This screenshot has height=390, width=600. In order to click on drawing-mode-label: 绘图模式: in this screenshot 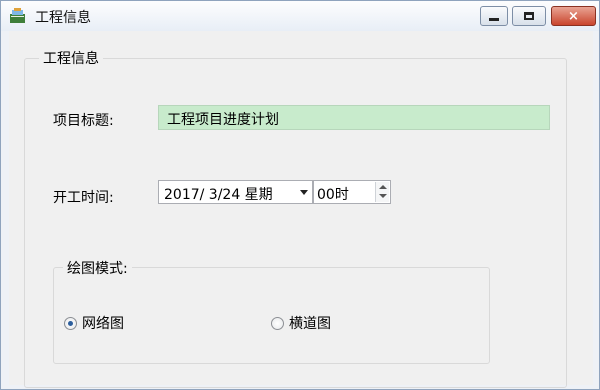, I will do `click(97, 268)`.